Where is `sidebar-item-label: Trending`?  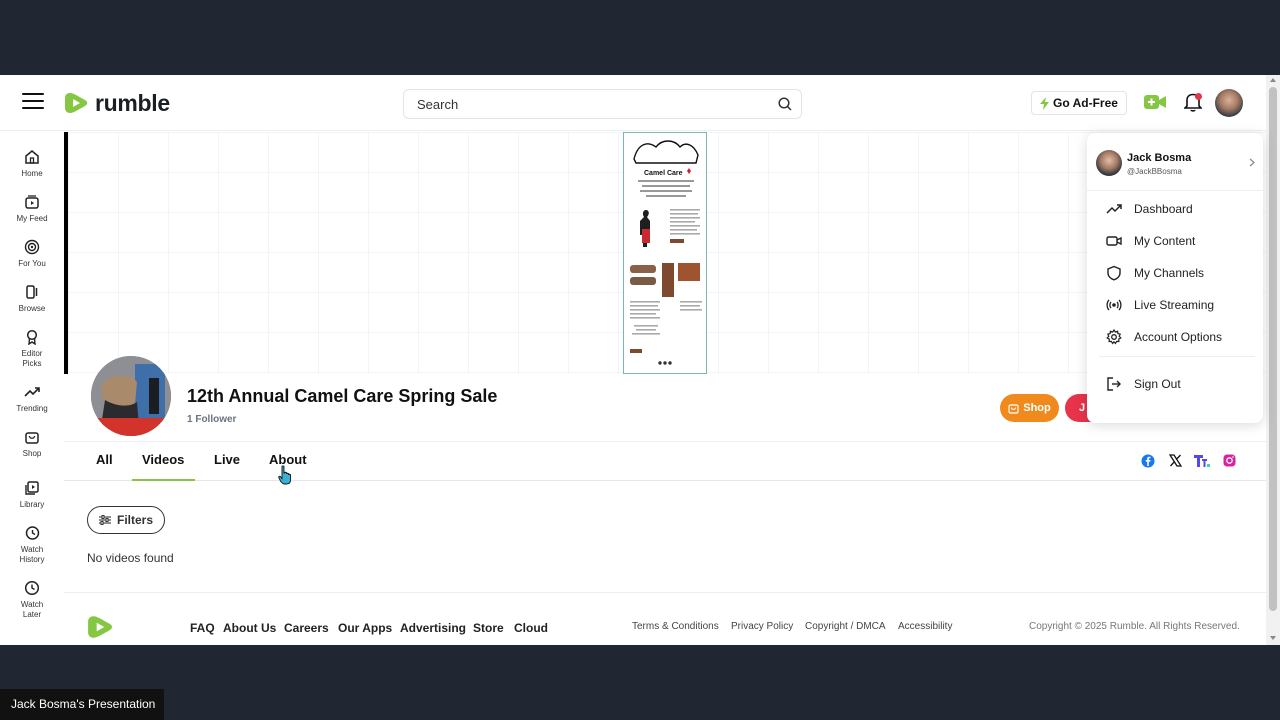
sidebar-item-label: Trending is located at coordinates (32, 408).